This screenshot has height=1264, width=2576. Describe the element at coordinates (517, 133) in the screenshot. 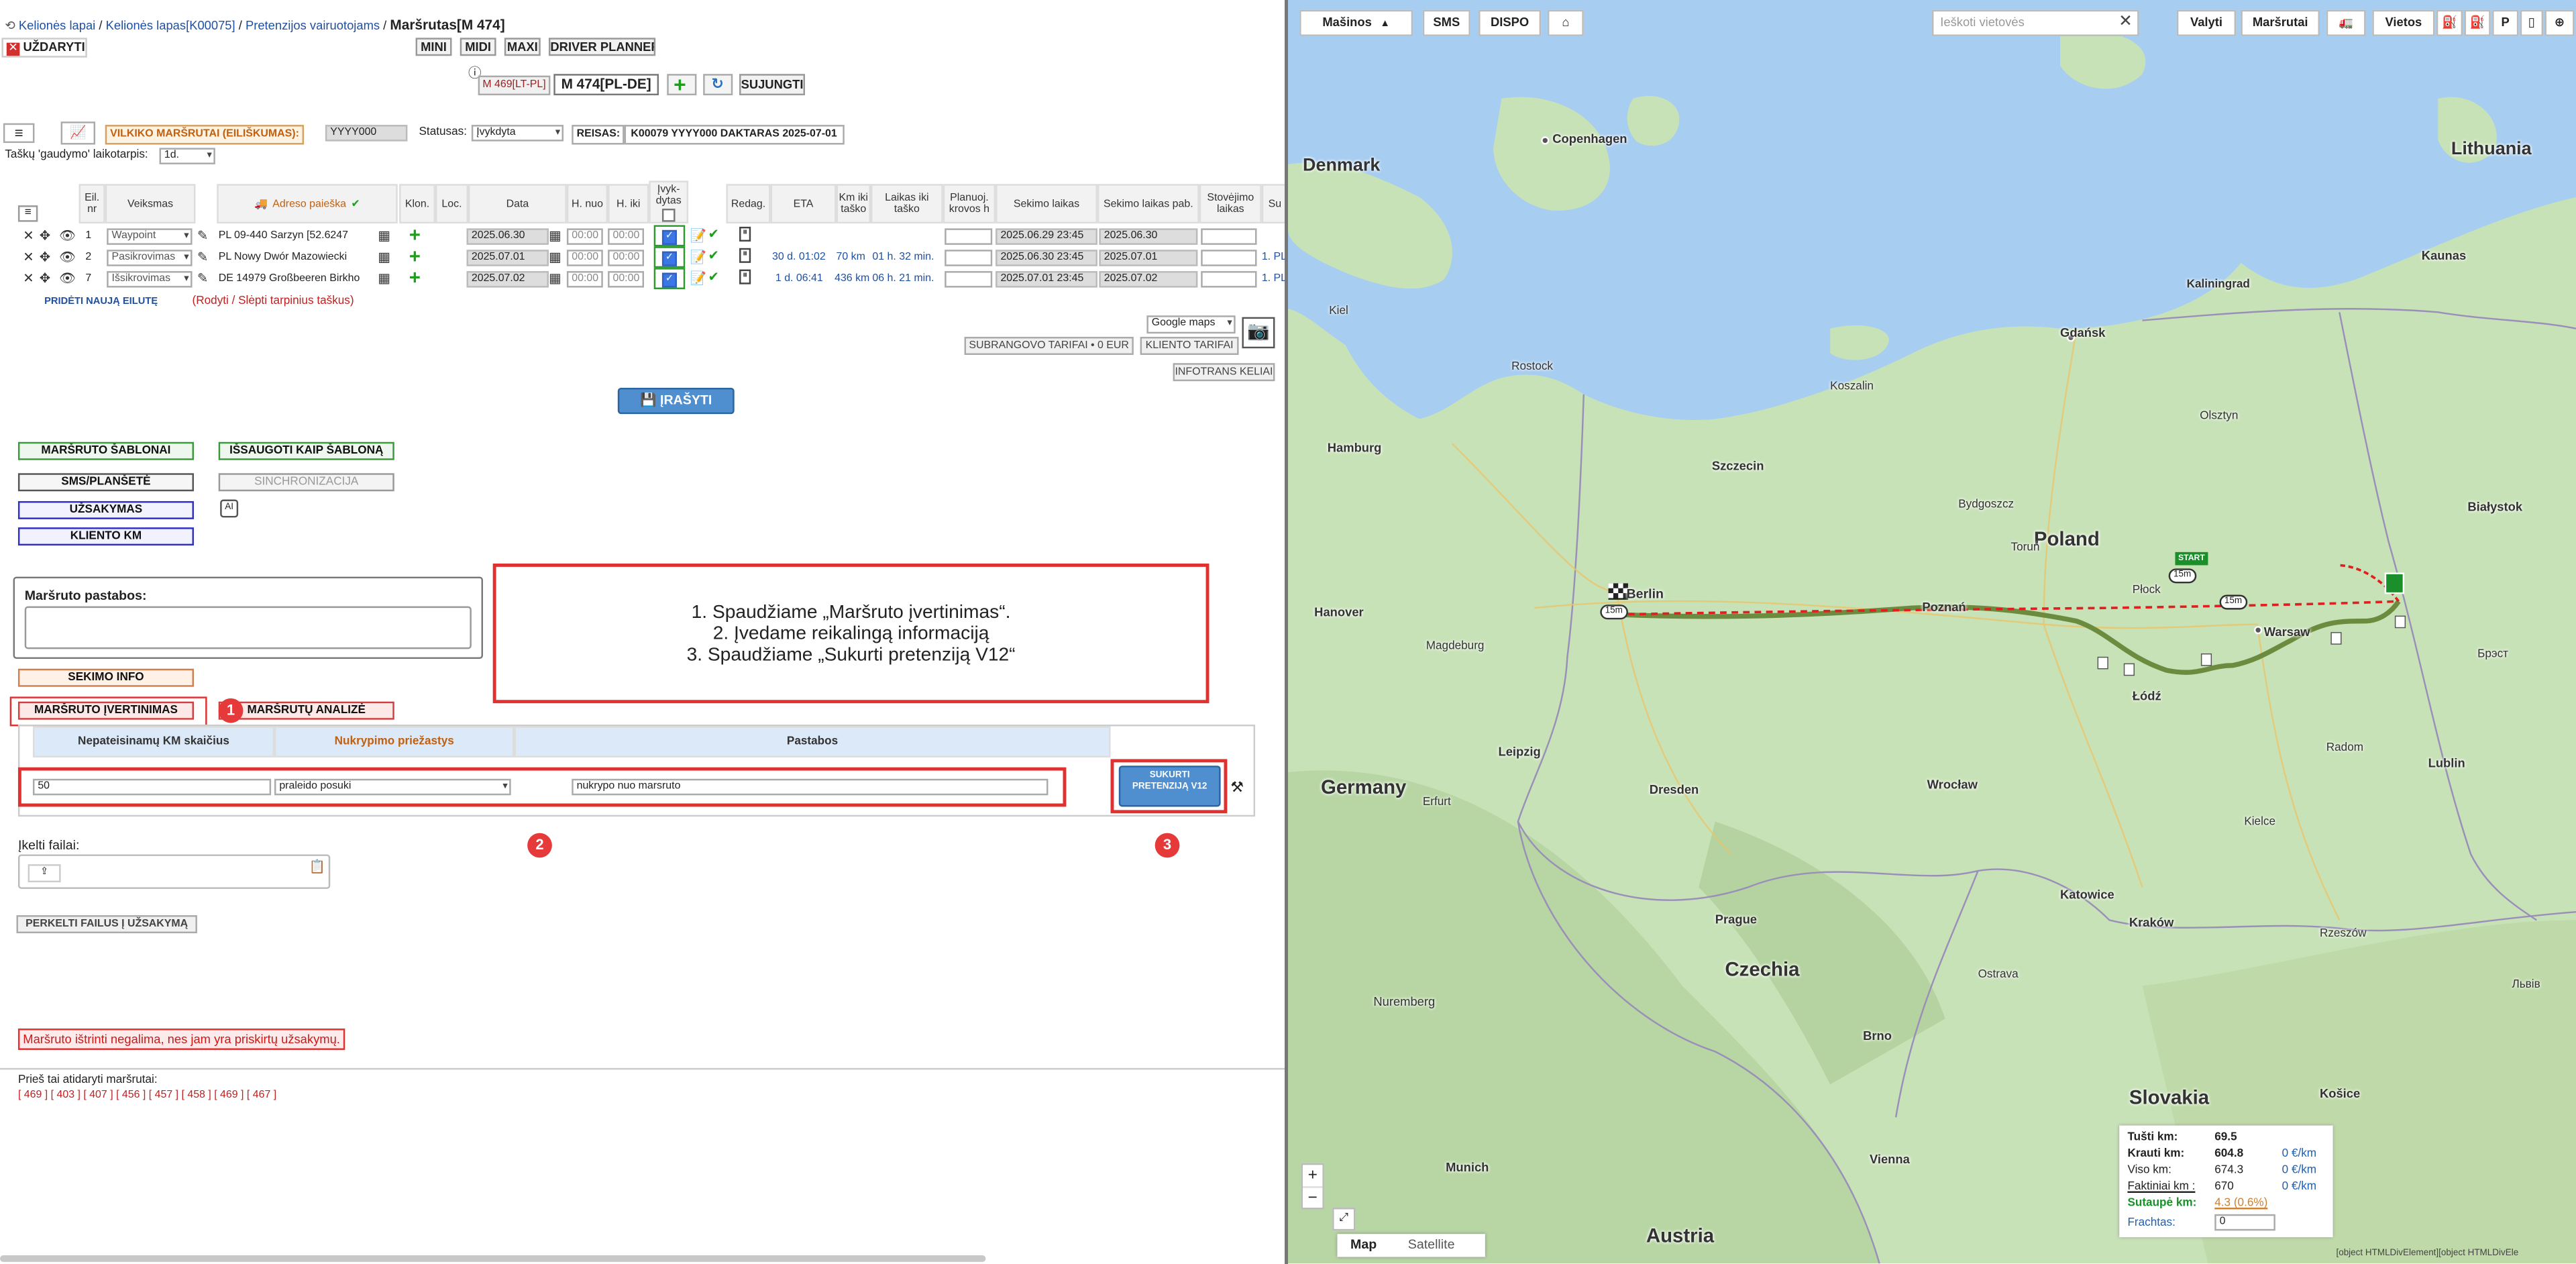

I see `status-select: Įvykdyta` at that location.